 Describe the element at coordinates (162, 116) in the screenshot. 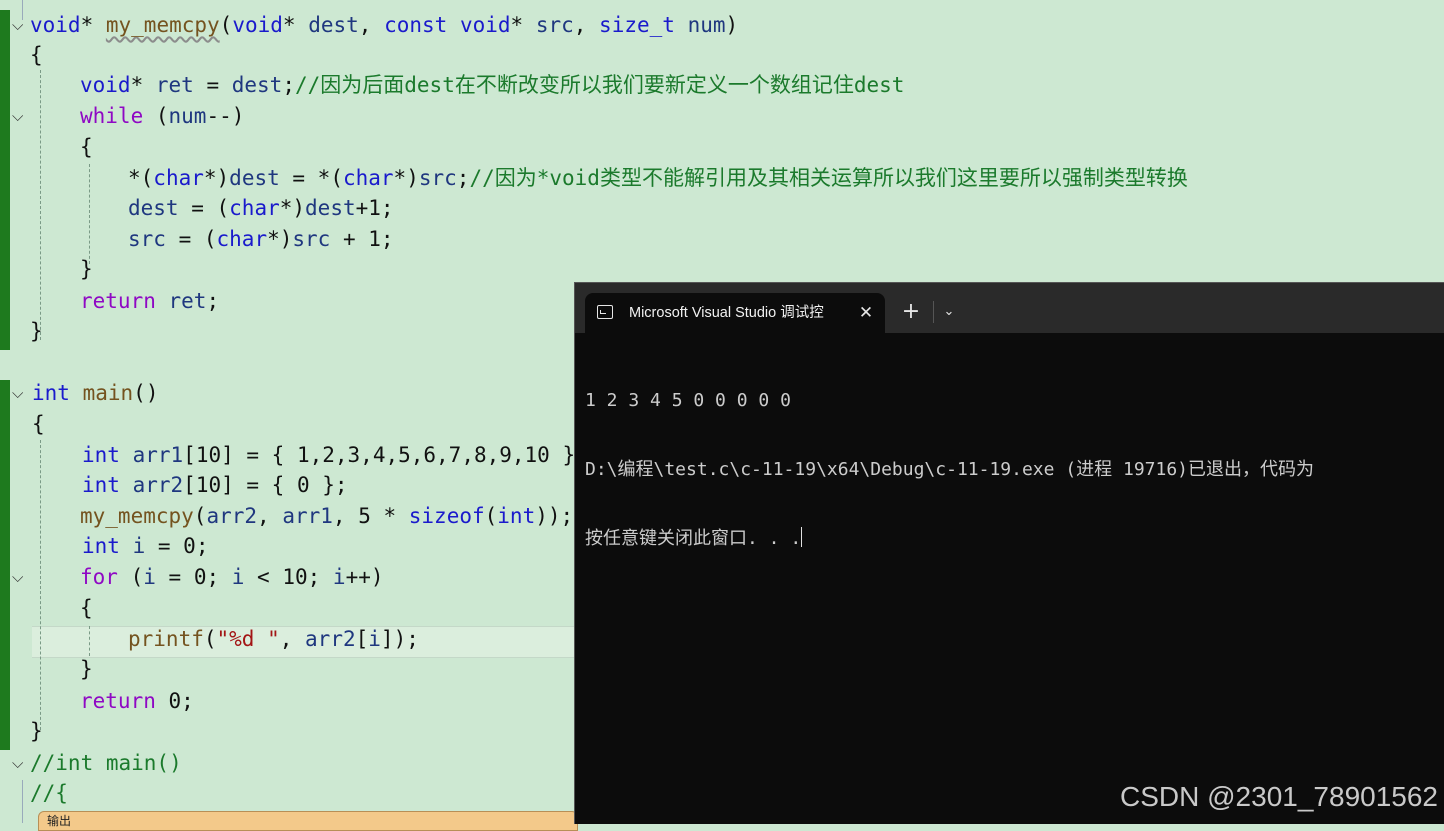

I see `code-line: while (num--)` at that location.